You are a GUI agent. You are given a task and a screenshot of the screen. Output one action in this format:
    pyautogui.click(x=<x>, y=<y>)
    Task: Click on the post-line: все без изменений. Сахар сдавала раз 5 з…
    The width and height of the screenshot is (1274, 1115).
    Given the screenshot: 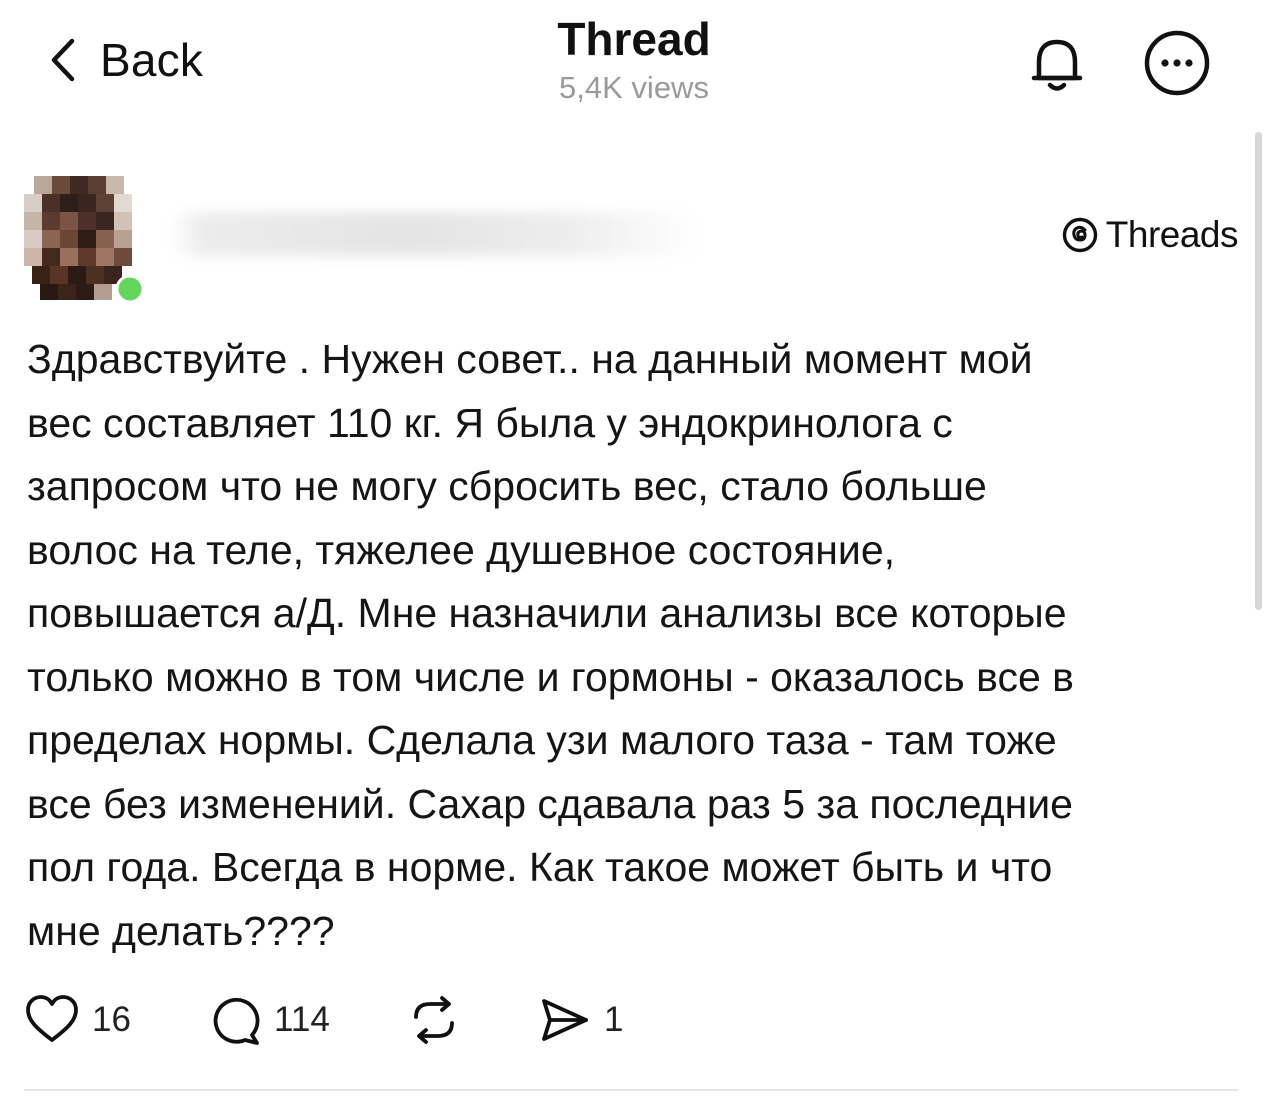 What is the action you would take?
    pyautogui.click(x=550, y=803)
    